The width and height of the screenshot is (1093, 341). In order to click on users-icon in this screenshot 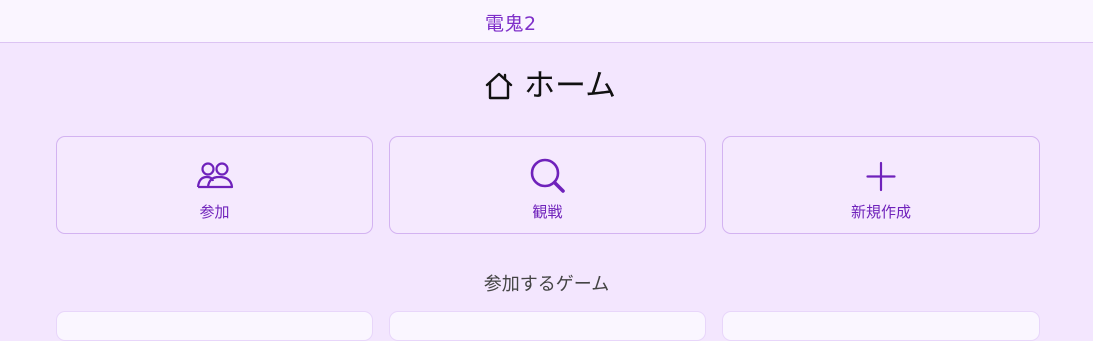, I will do `click(215, 176)`.